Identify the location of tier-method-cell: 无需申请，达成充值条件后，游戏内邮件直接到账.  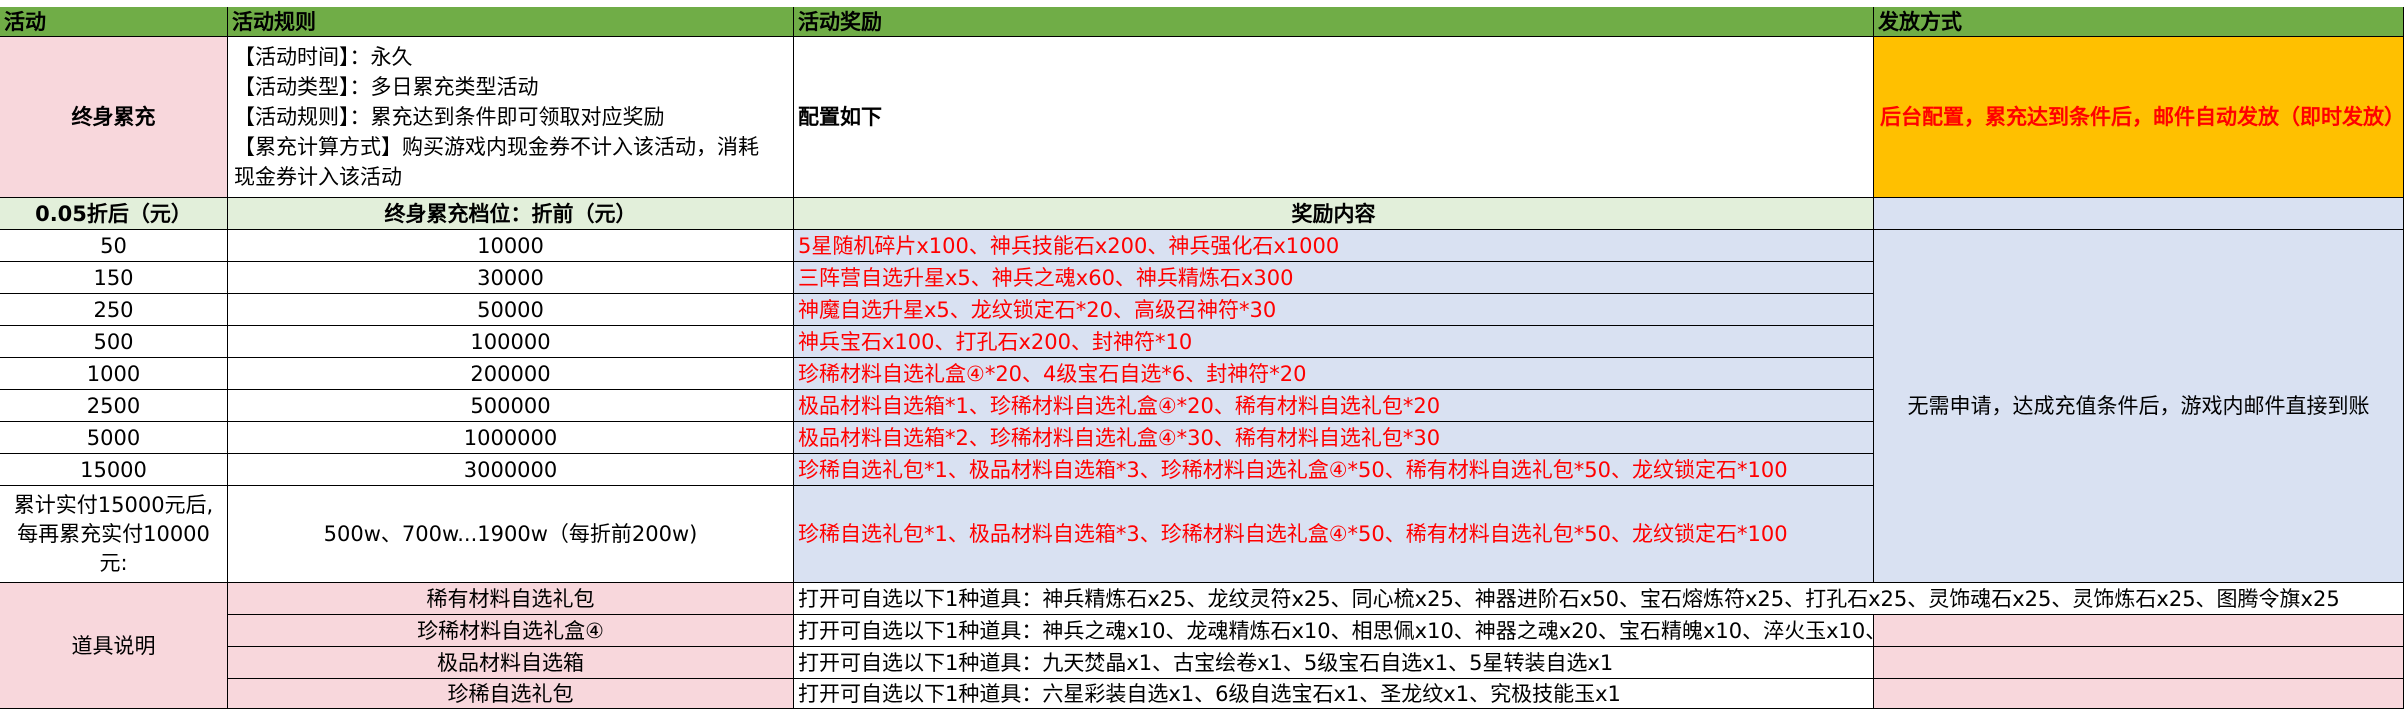
(2139, 406).